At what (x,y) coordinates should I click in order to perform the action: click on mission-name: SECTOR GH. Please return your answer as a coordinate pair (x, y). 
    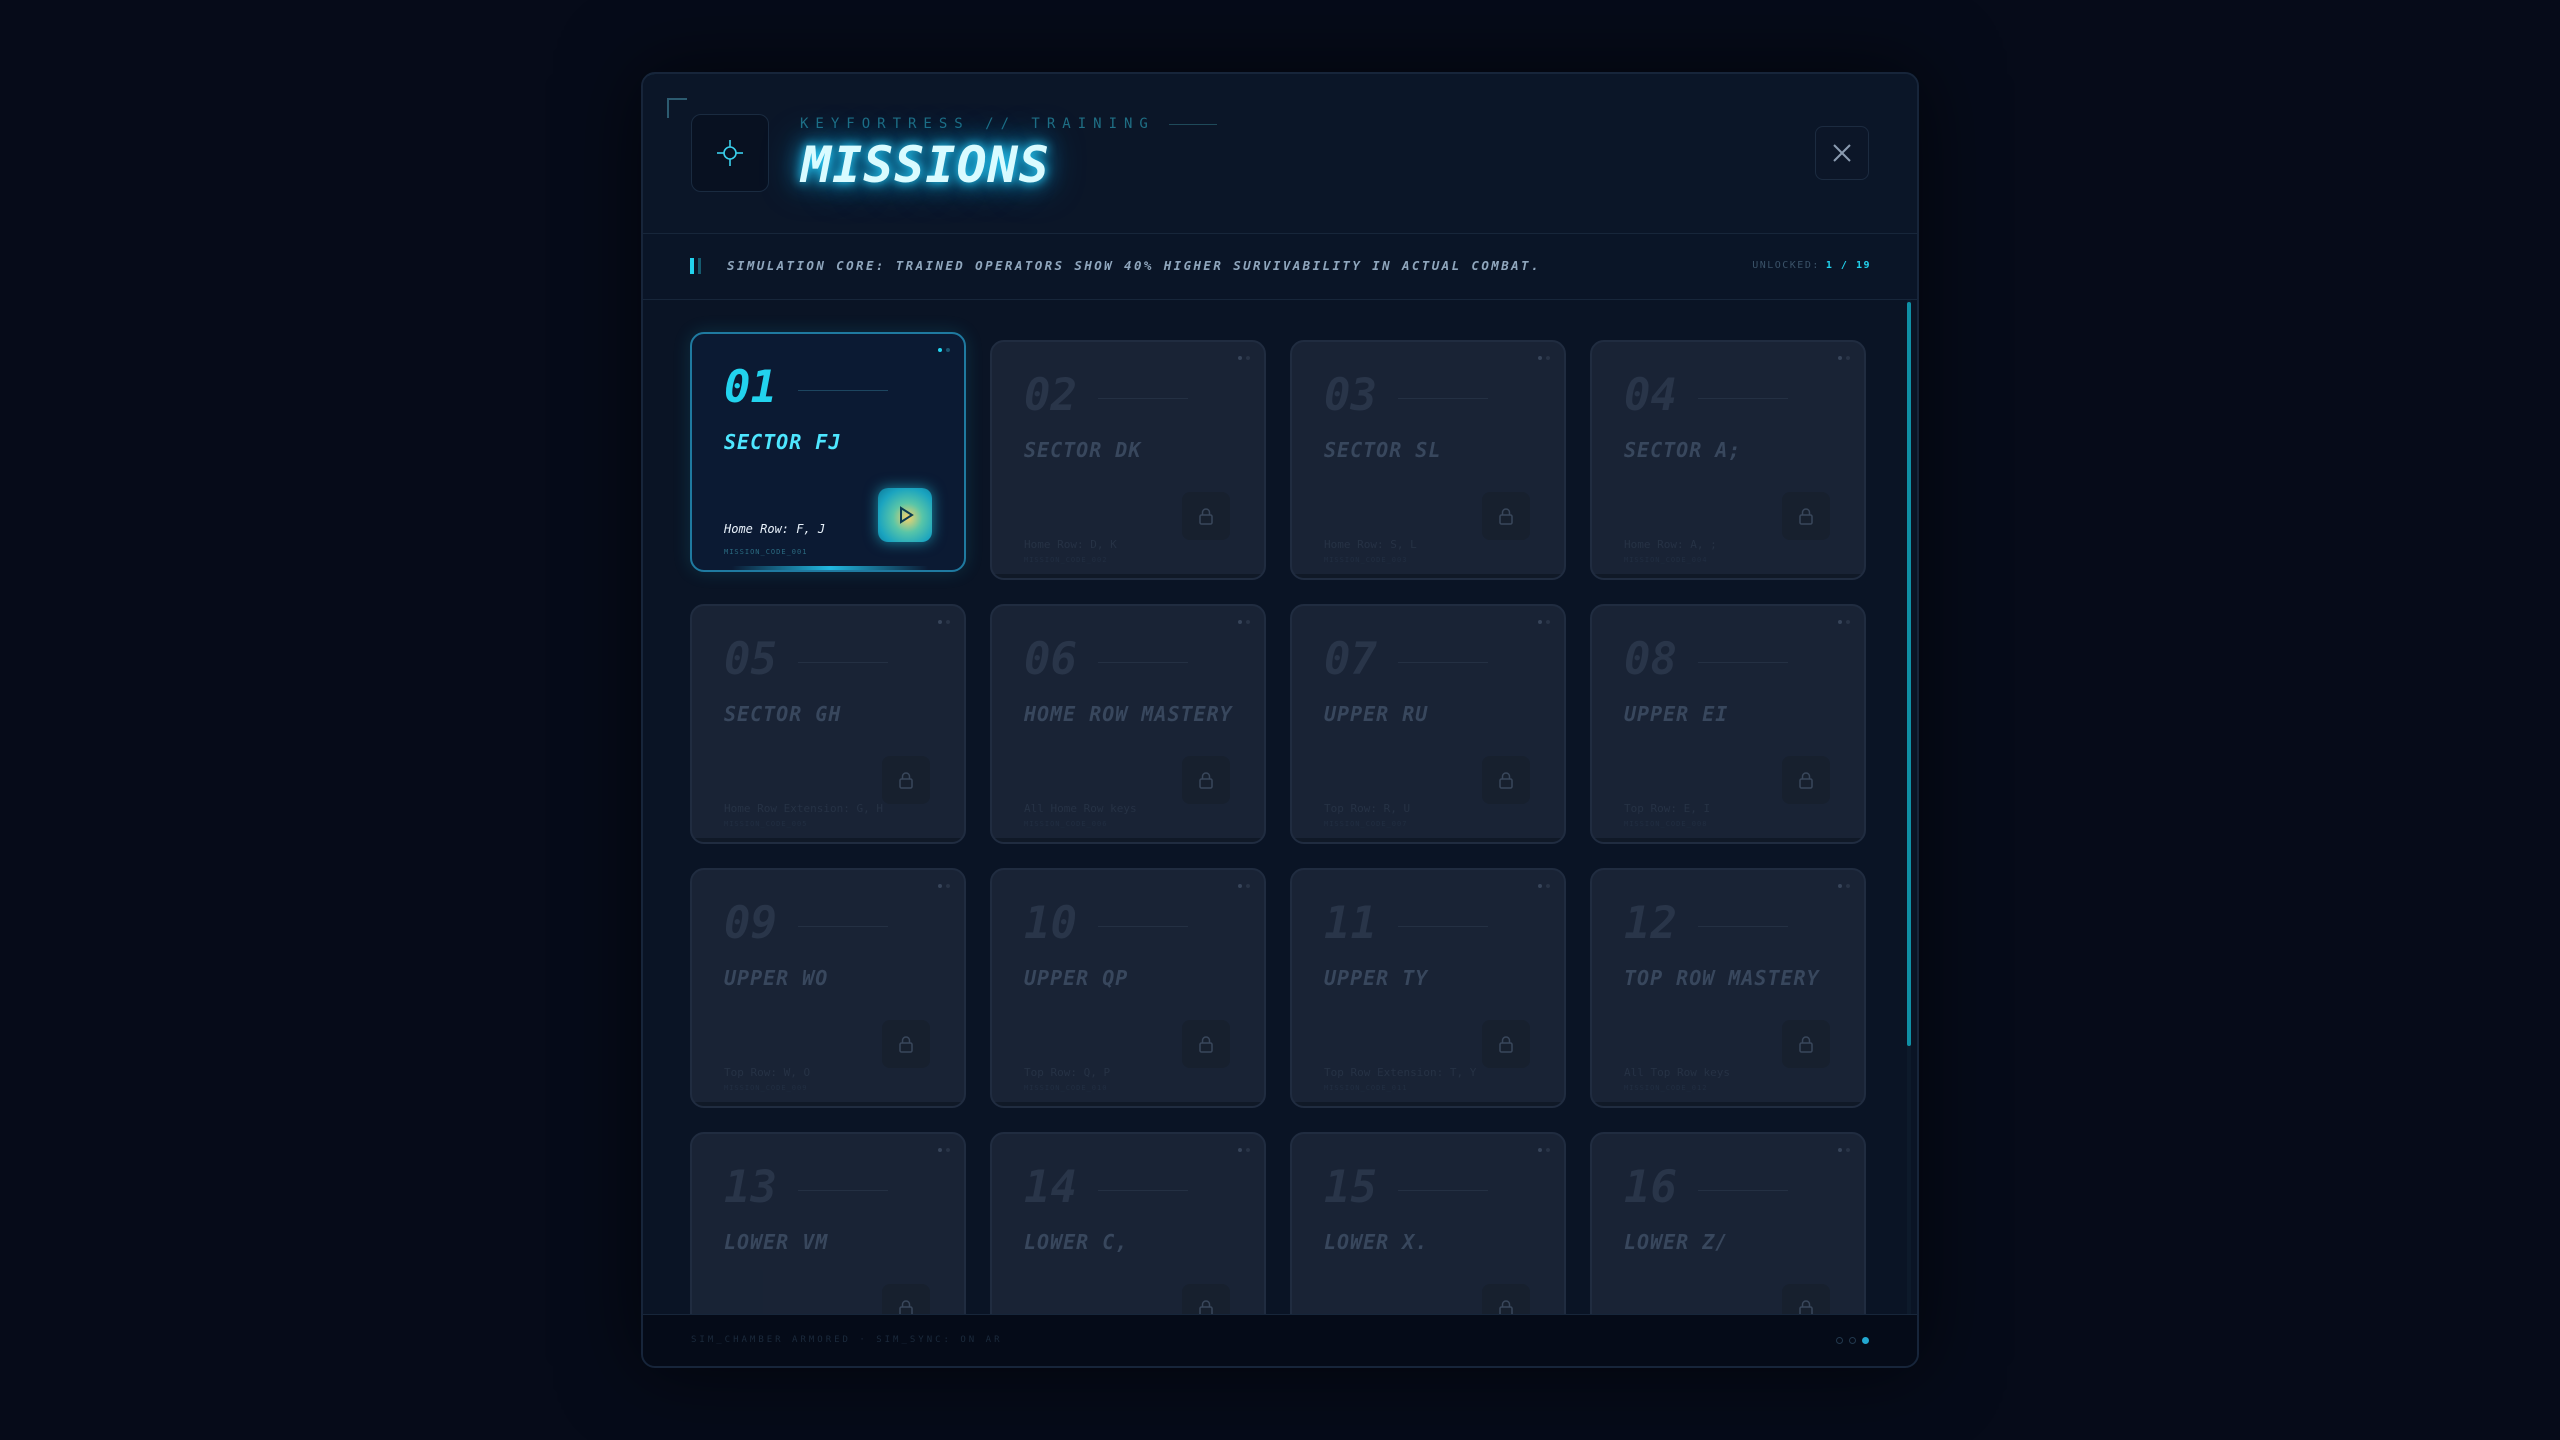
    Looking at the image, I should click on (783, 714).